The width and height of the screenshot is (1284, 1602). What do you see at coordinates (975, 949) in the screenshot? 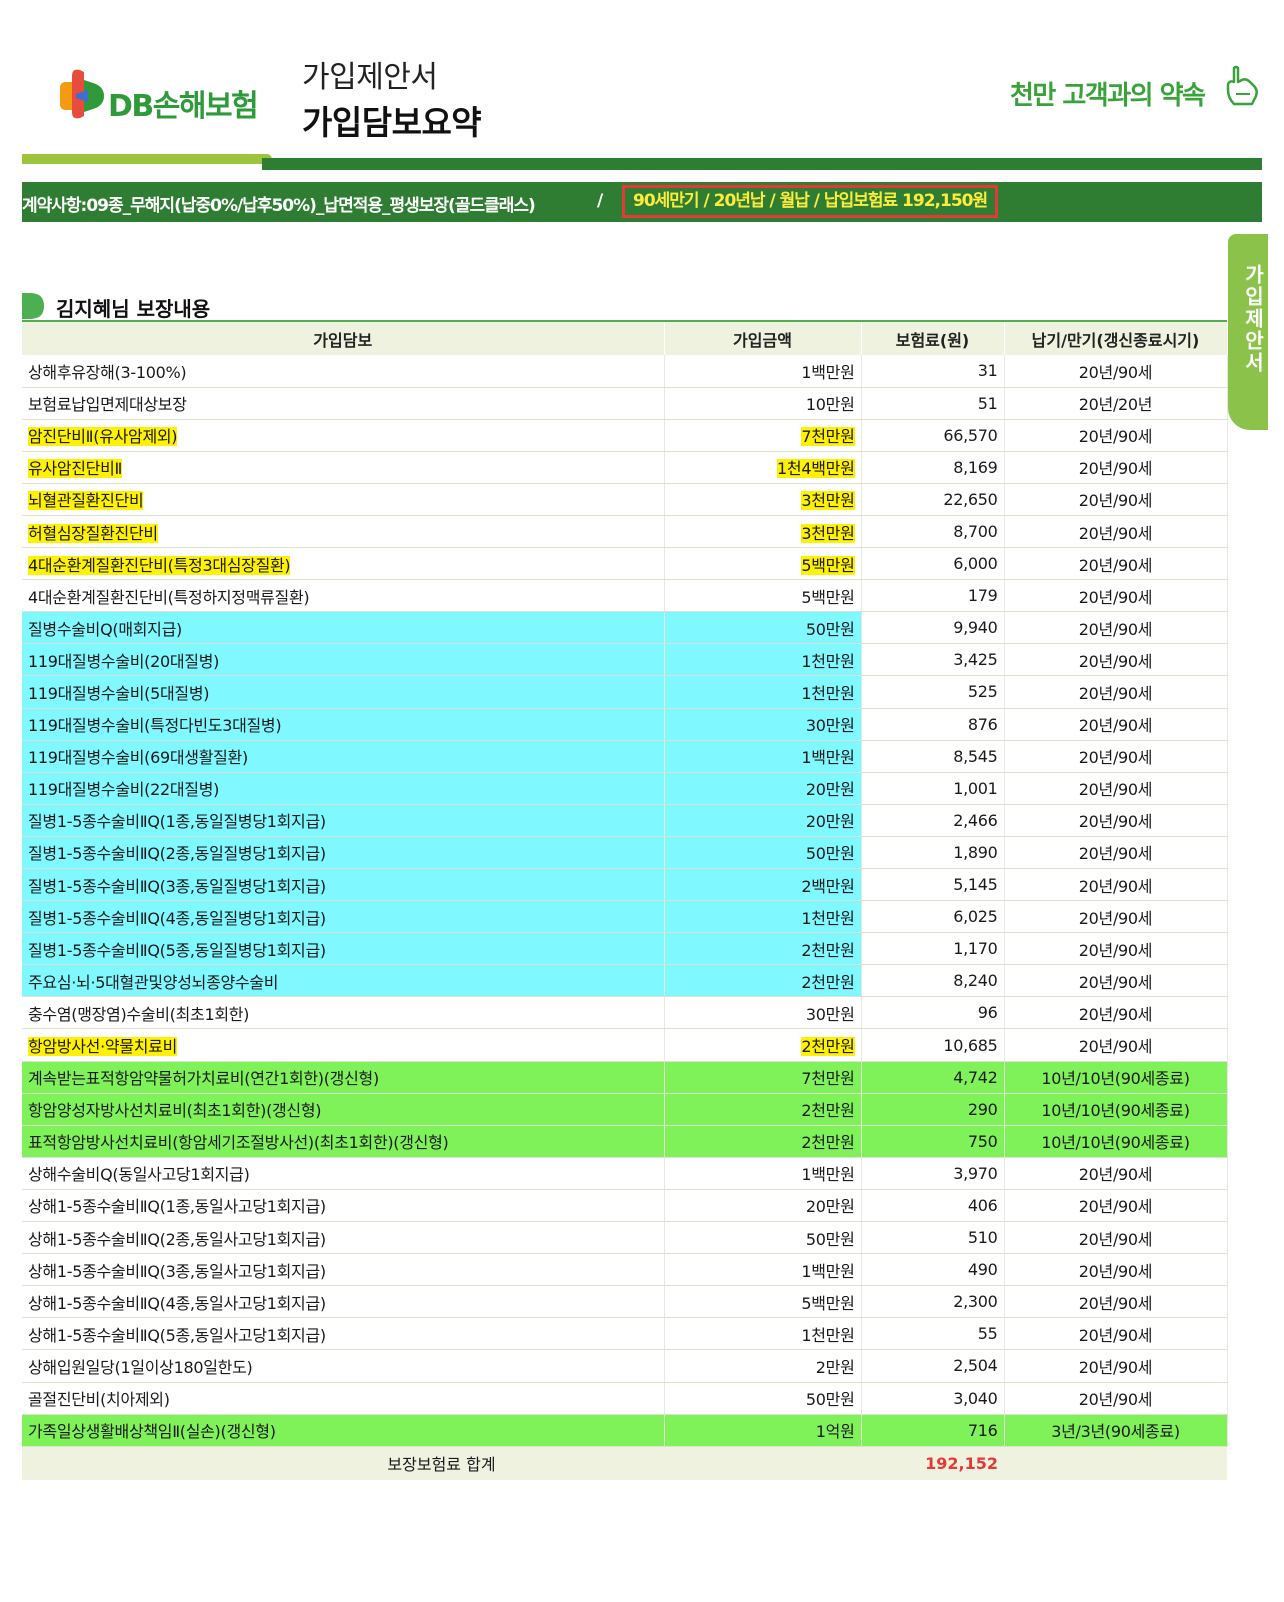
I see `coverage-premium-text: 1,170` at bounding box center [975, 949].